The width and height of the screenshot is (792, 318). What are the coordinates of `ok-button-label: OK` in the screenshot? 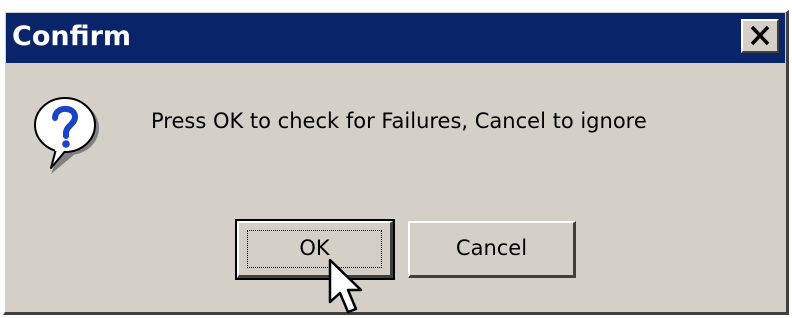 It's located at (314, 248).